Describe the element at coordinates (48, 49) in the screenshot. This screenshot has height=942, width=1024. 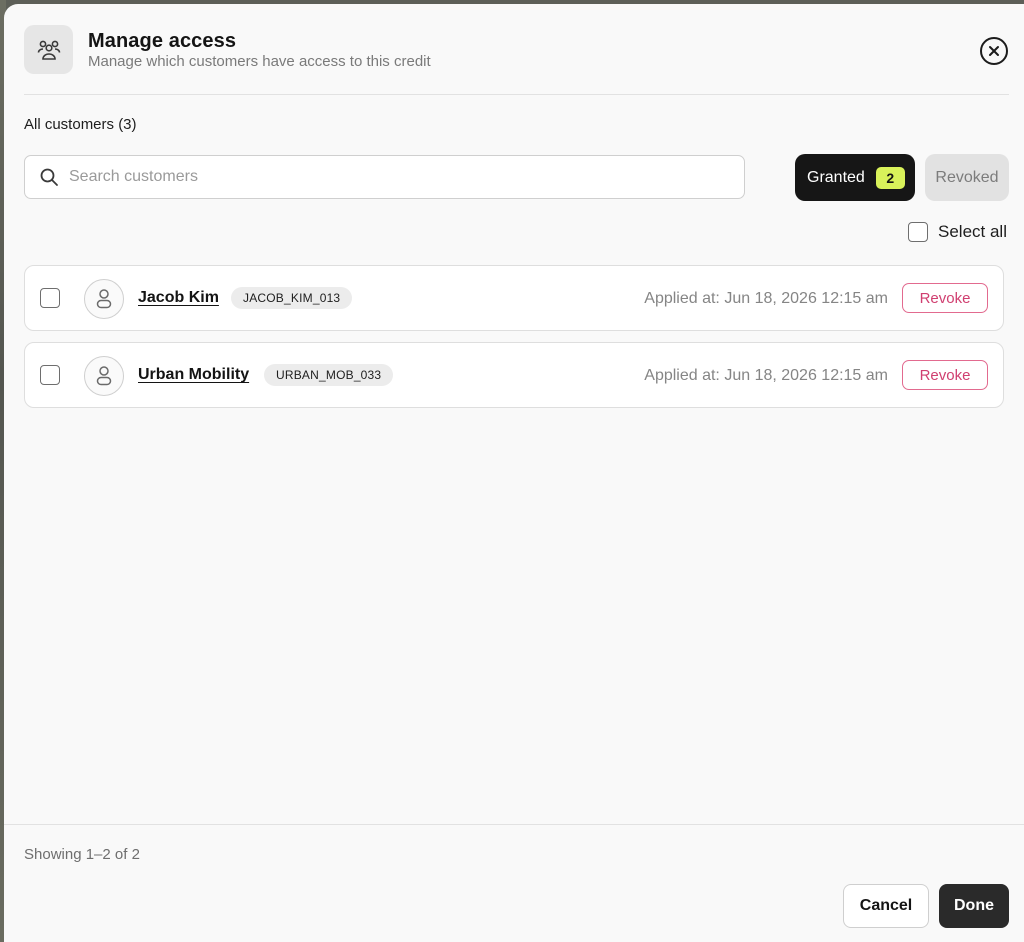
I see `users-group-icon` at that location.